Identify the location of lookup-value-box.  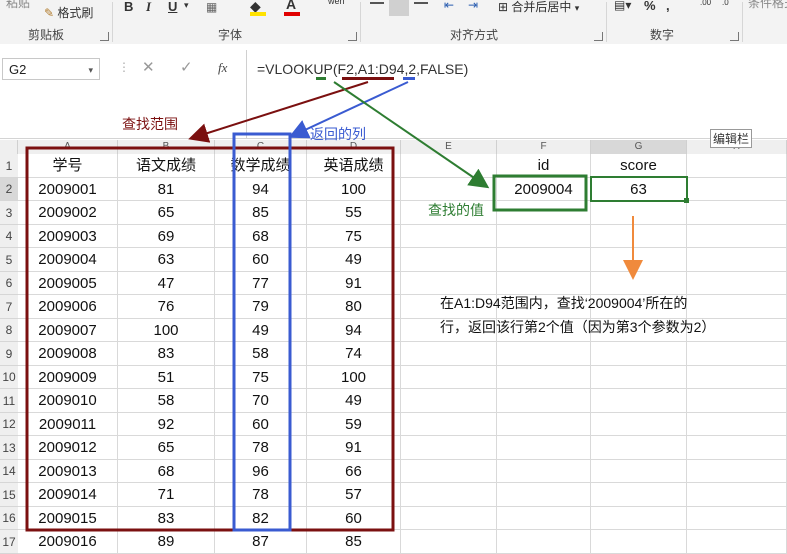
(540, 193).